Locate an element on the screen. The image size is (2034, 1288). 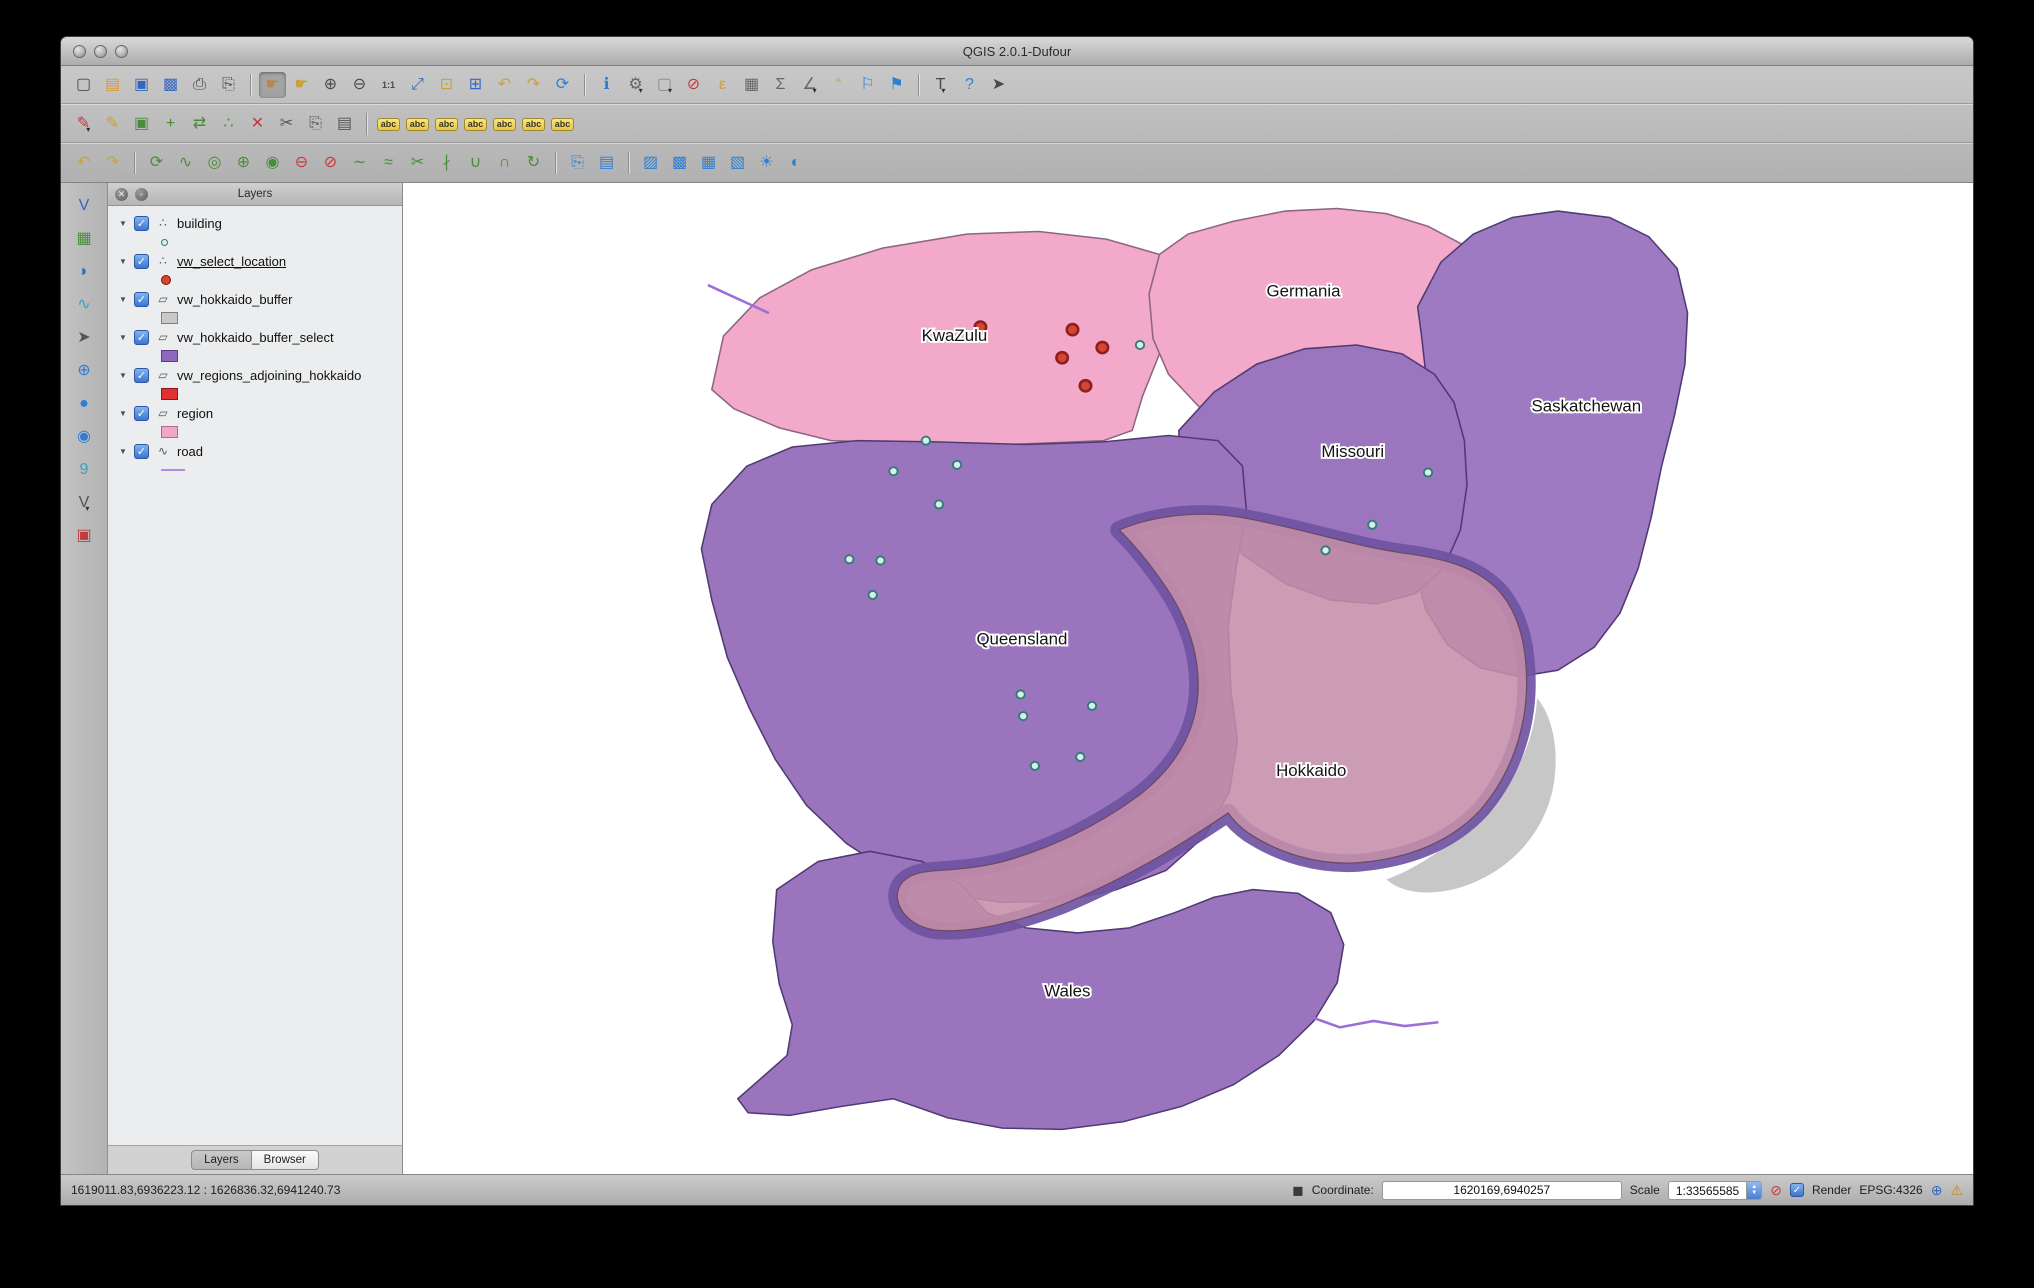
zoom-native-button: 1:1 is located at coordinates (388, 85).